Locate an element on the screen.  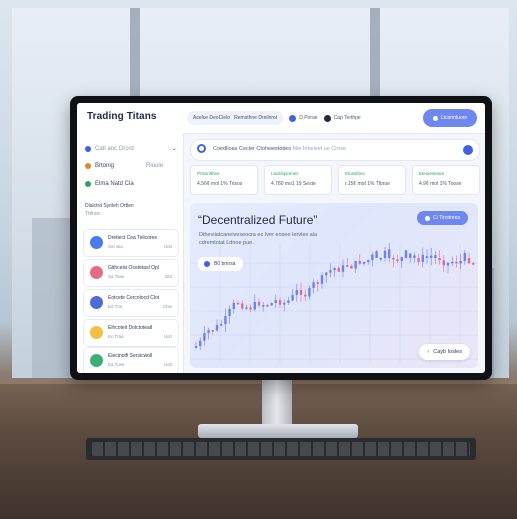
nav-item-pirrae: D Pirrae is located at coordinates (303, 118).